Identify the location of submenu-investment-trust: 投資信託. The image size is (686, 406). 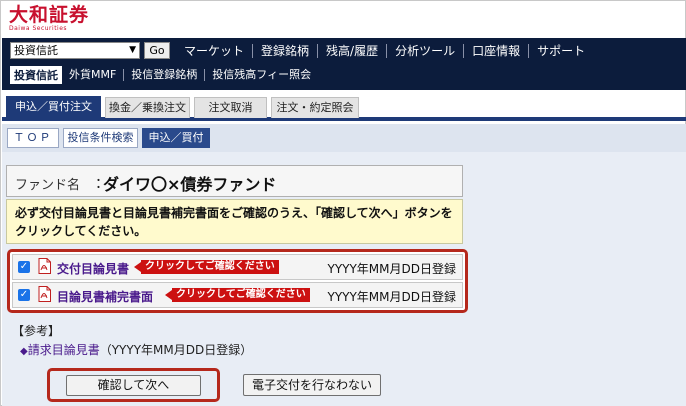
(36, 75).